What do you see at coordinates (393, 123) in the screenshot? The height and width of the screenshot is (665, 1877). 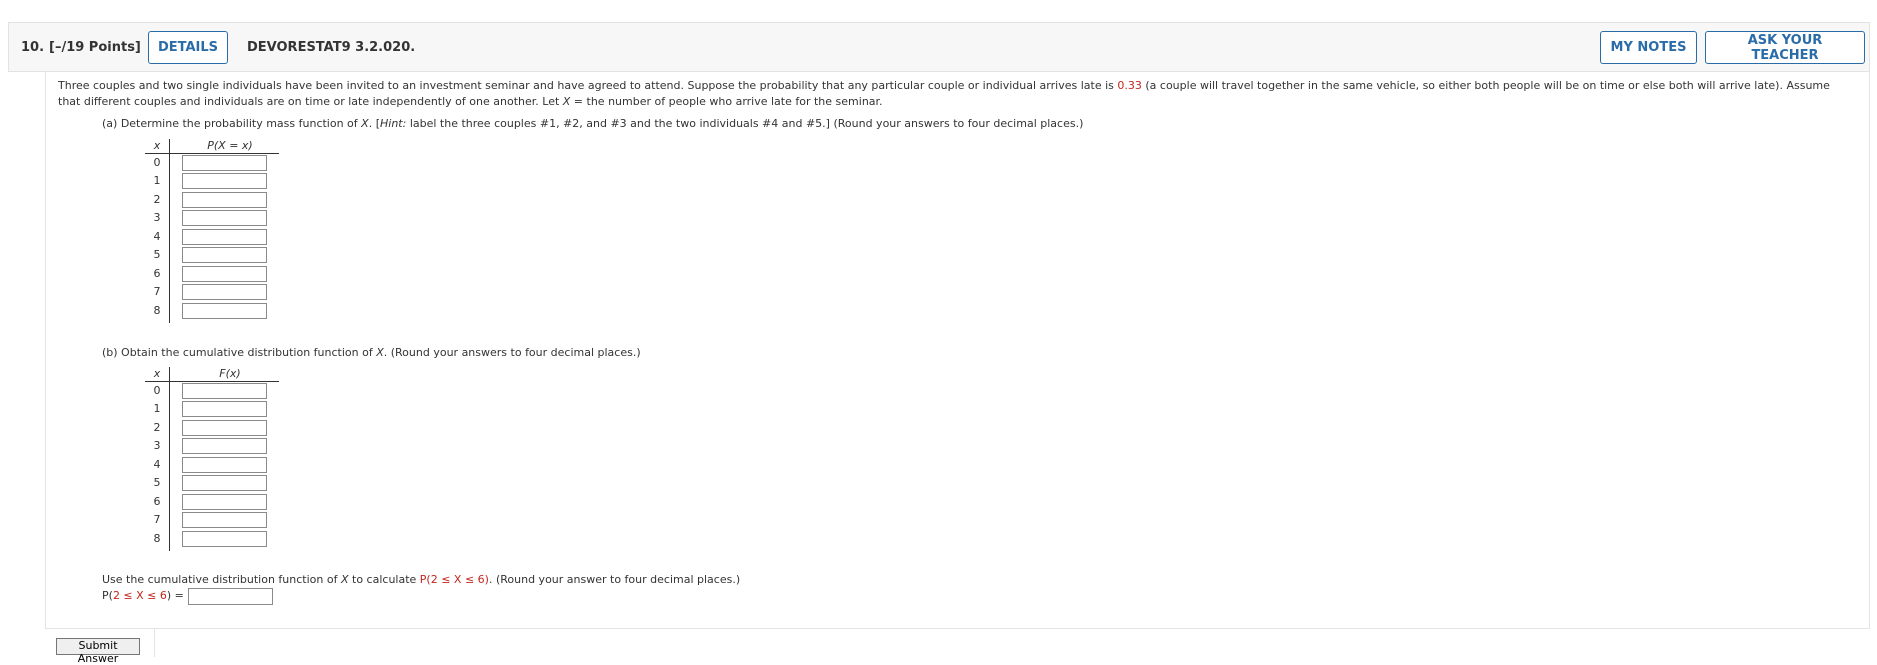 I see `part-a-hint: Hint:` at bounding box center [393, 123].